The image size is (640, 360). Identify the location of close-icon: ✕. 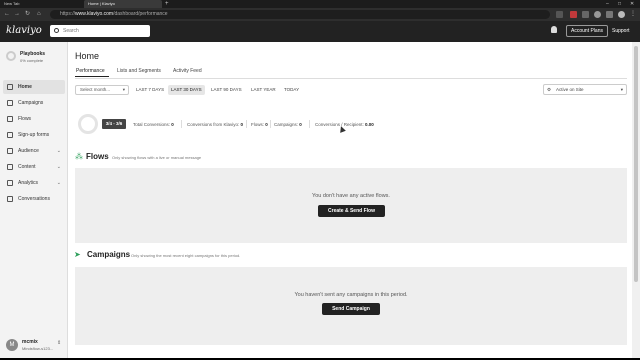
(632, 4).